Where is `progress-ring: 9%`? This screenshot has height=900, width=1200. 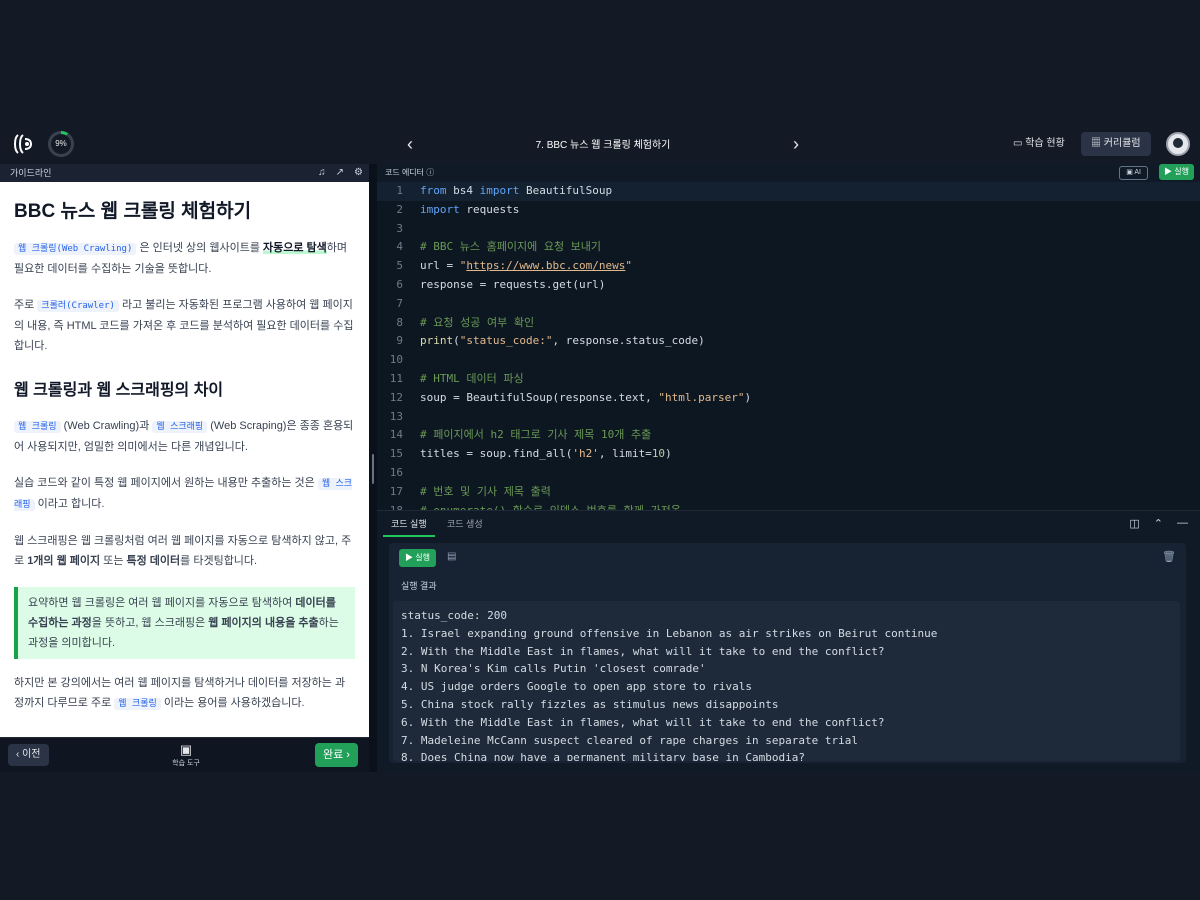 progress-ring: 9% is located at coordinates (61, 144).